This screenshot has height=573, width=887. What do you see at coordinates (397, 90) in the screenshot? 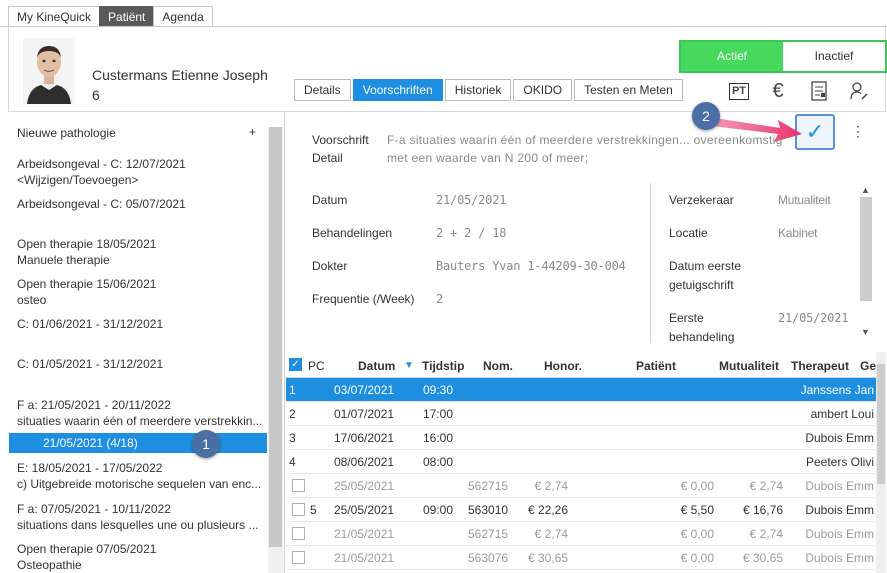
I see `tab-voorschriften: Voorschriften` at bounding box center [397, 90].